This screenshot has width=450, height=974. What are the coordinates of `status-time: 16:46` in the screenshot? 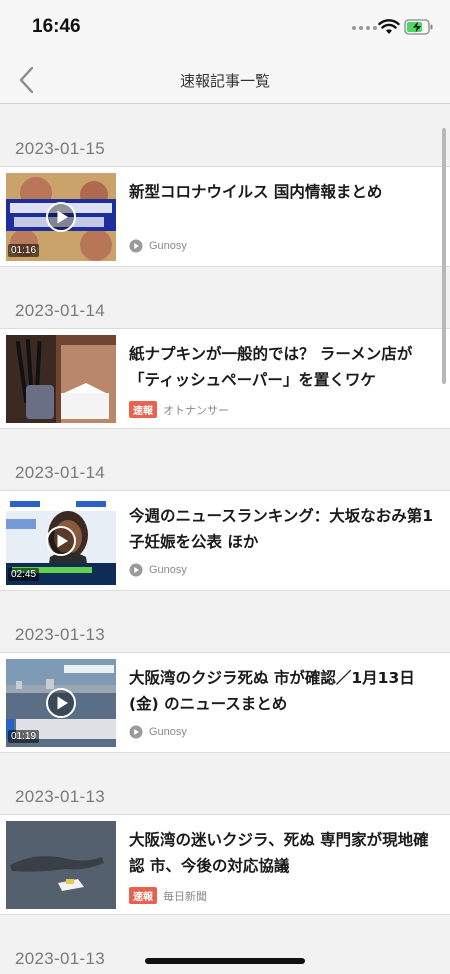 It's located at (56, 26).